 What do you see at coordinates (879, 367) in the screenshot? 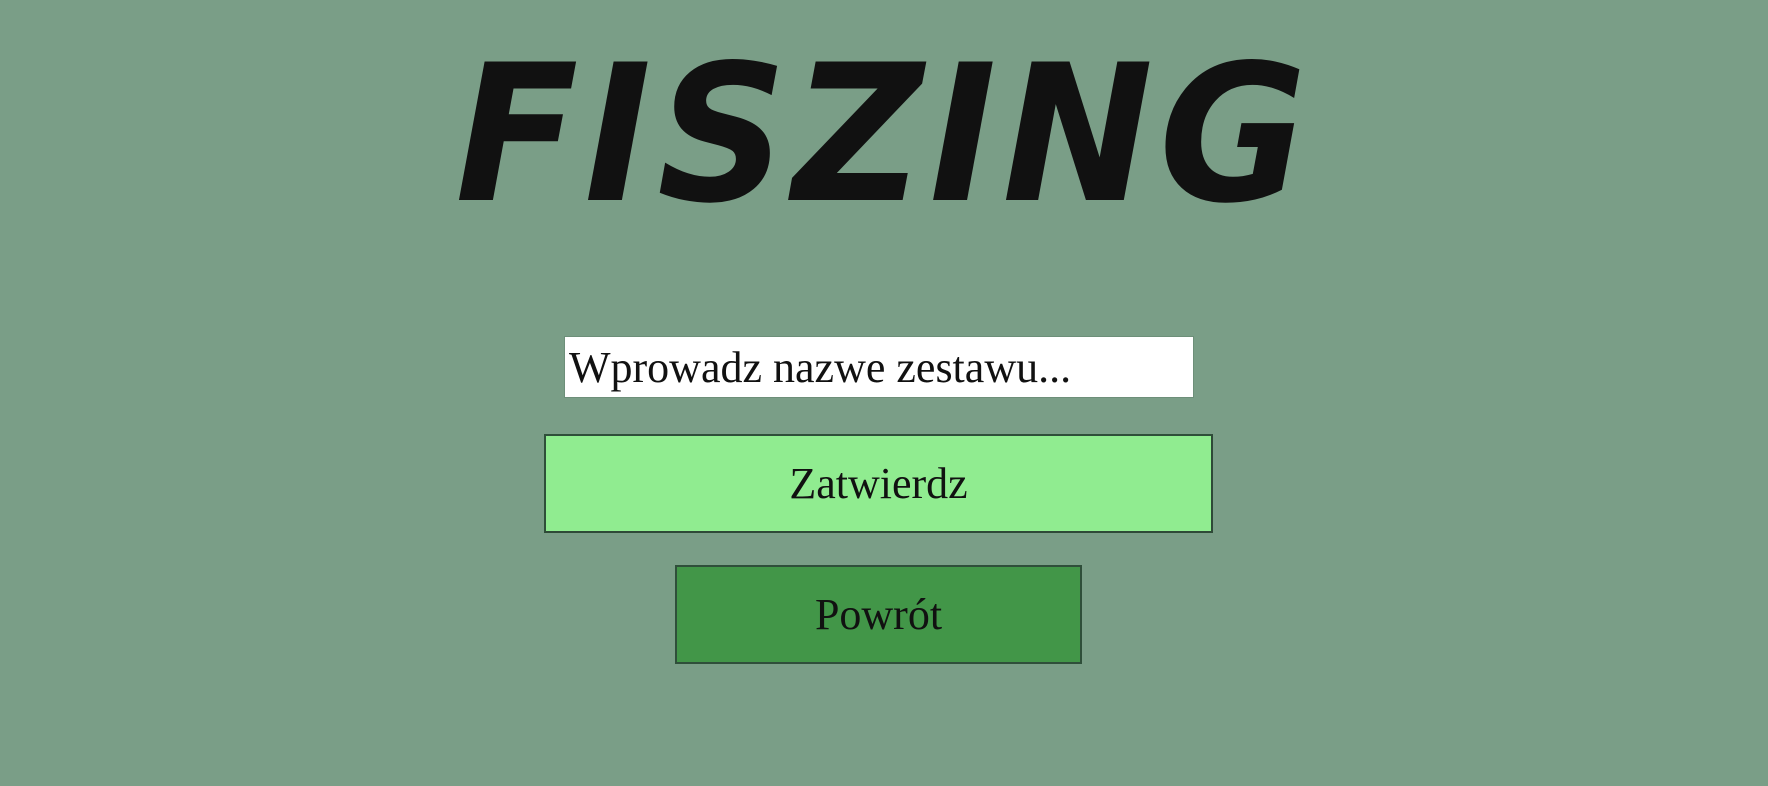
I see `set-name-input` at bounding box center [879, 367].